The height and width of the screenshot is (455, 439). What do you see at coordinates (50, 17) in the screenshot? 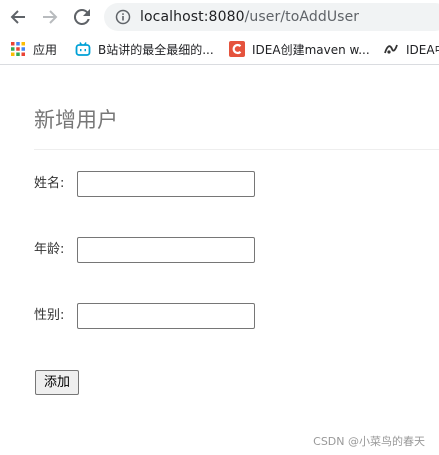
I see `forward-arrow-icon` at bounding box center [50, 17].